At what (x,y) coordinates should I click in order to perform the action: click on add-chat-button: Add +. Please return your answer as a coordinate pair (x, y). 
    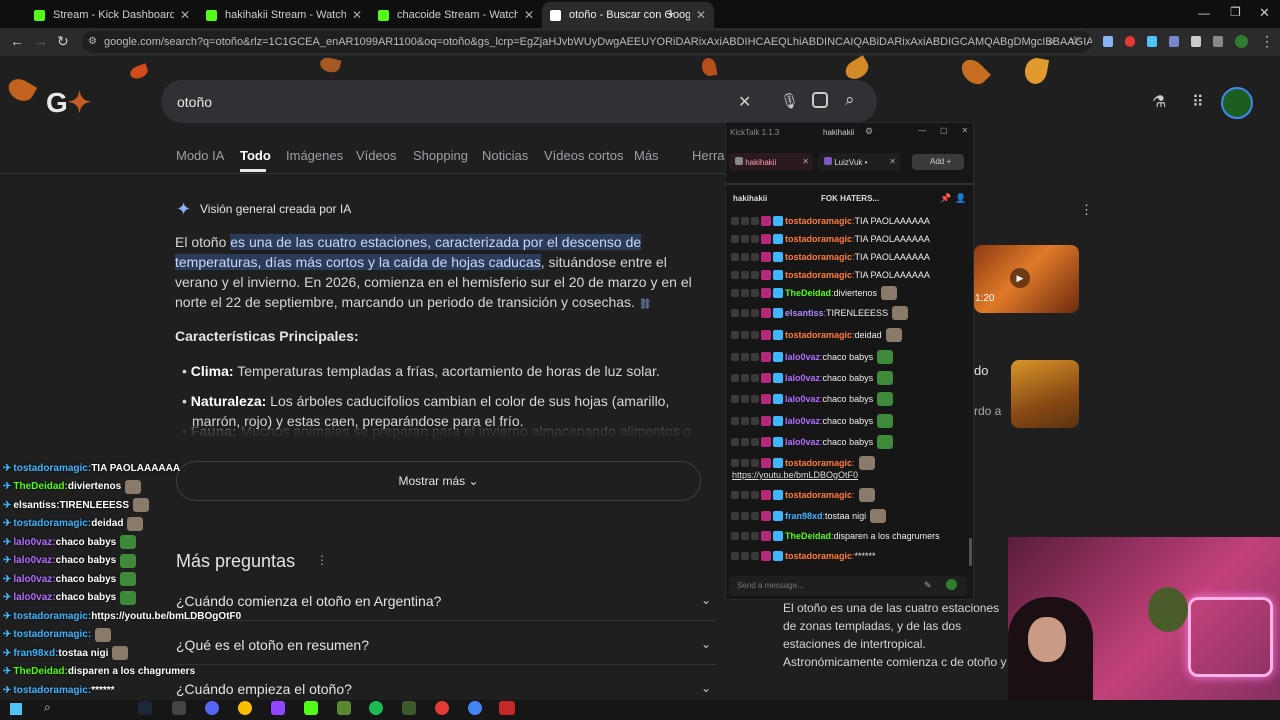
    Looking at the image, I should click on (938, 162).